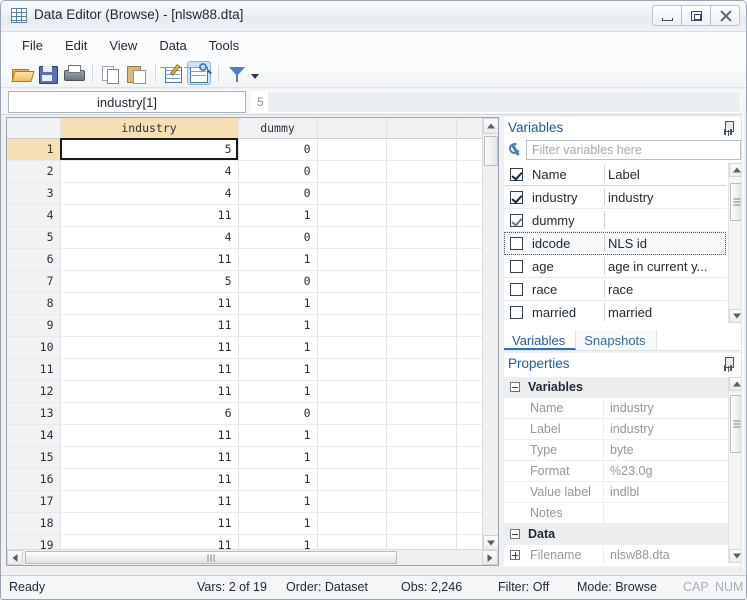 The width and height of the screenshot is (747, 600). What do you see at coordinates (665, 513) in the screenshot?
I see `property-value` at bounding box center [665, 513].